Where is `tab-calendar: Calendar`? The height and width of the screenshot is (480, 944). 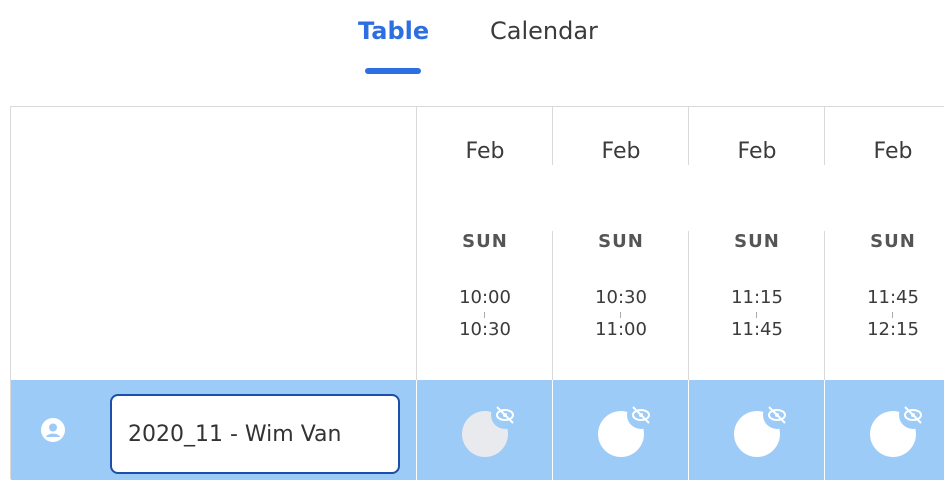 tab-calendar: Calendar is located at coordinates (544, 31).